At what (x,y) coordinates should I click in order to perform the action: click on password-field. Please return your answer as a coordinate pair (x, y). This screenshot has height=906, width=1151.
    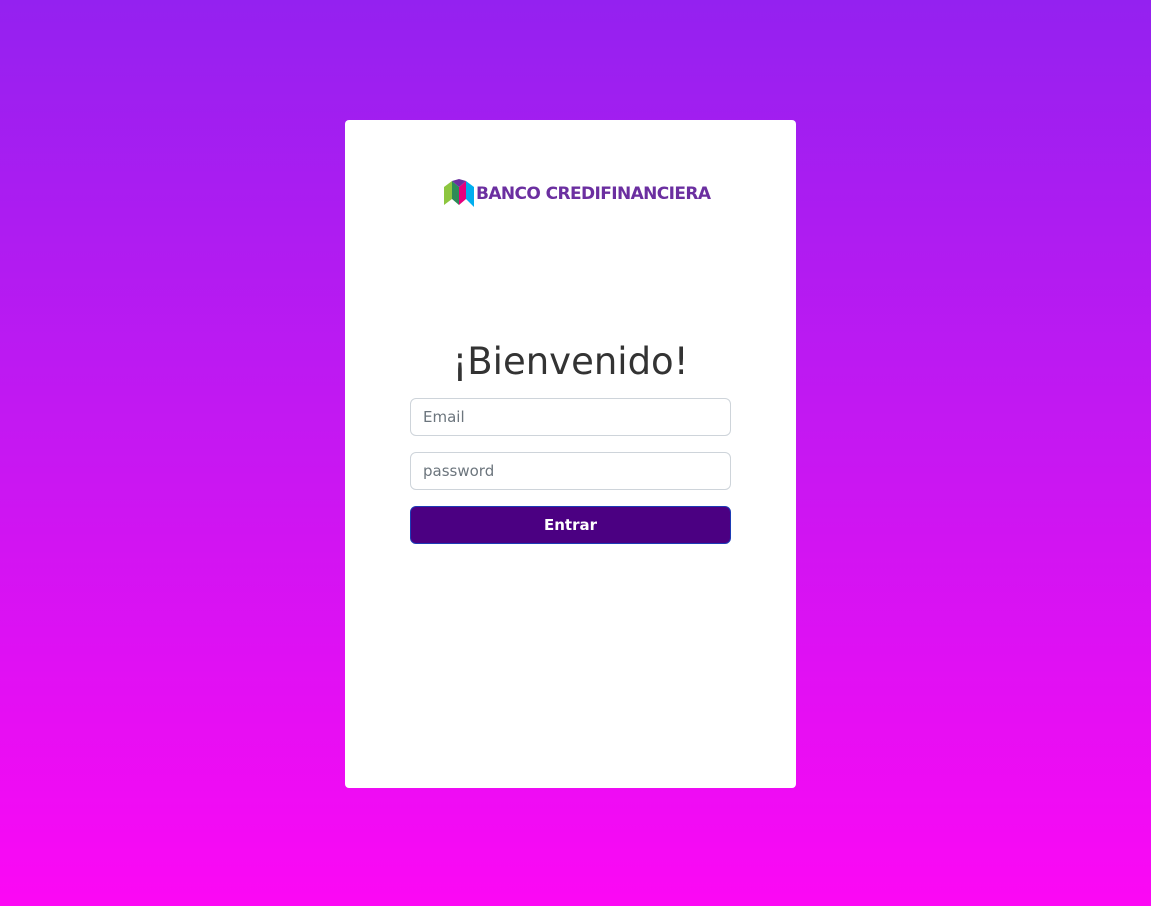
    Looking at the image, I should click on (570, 471).